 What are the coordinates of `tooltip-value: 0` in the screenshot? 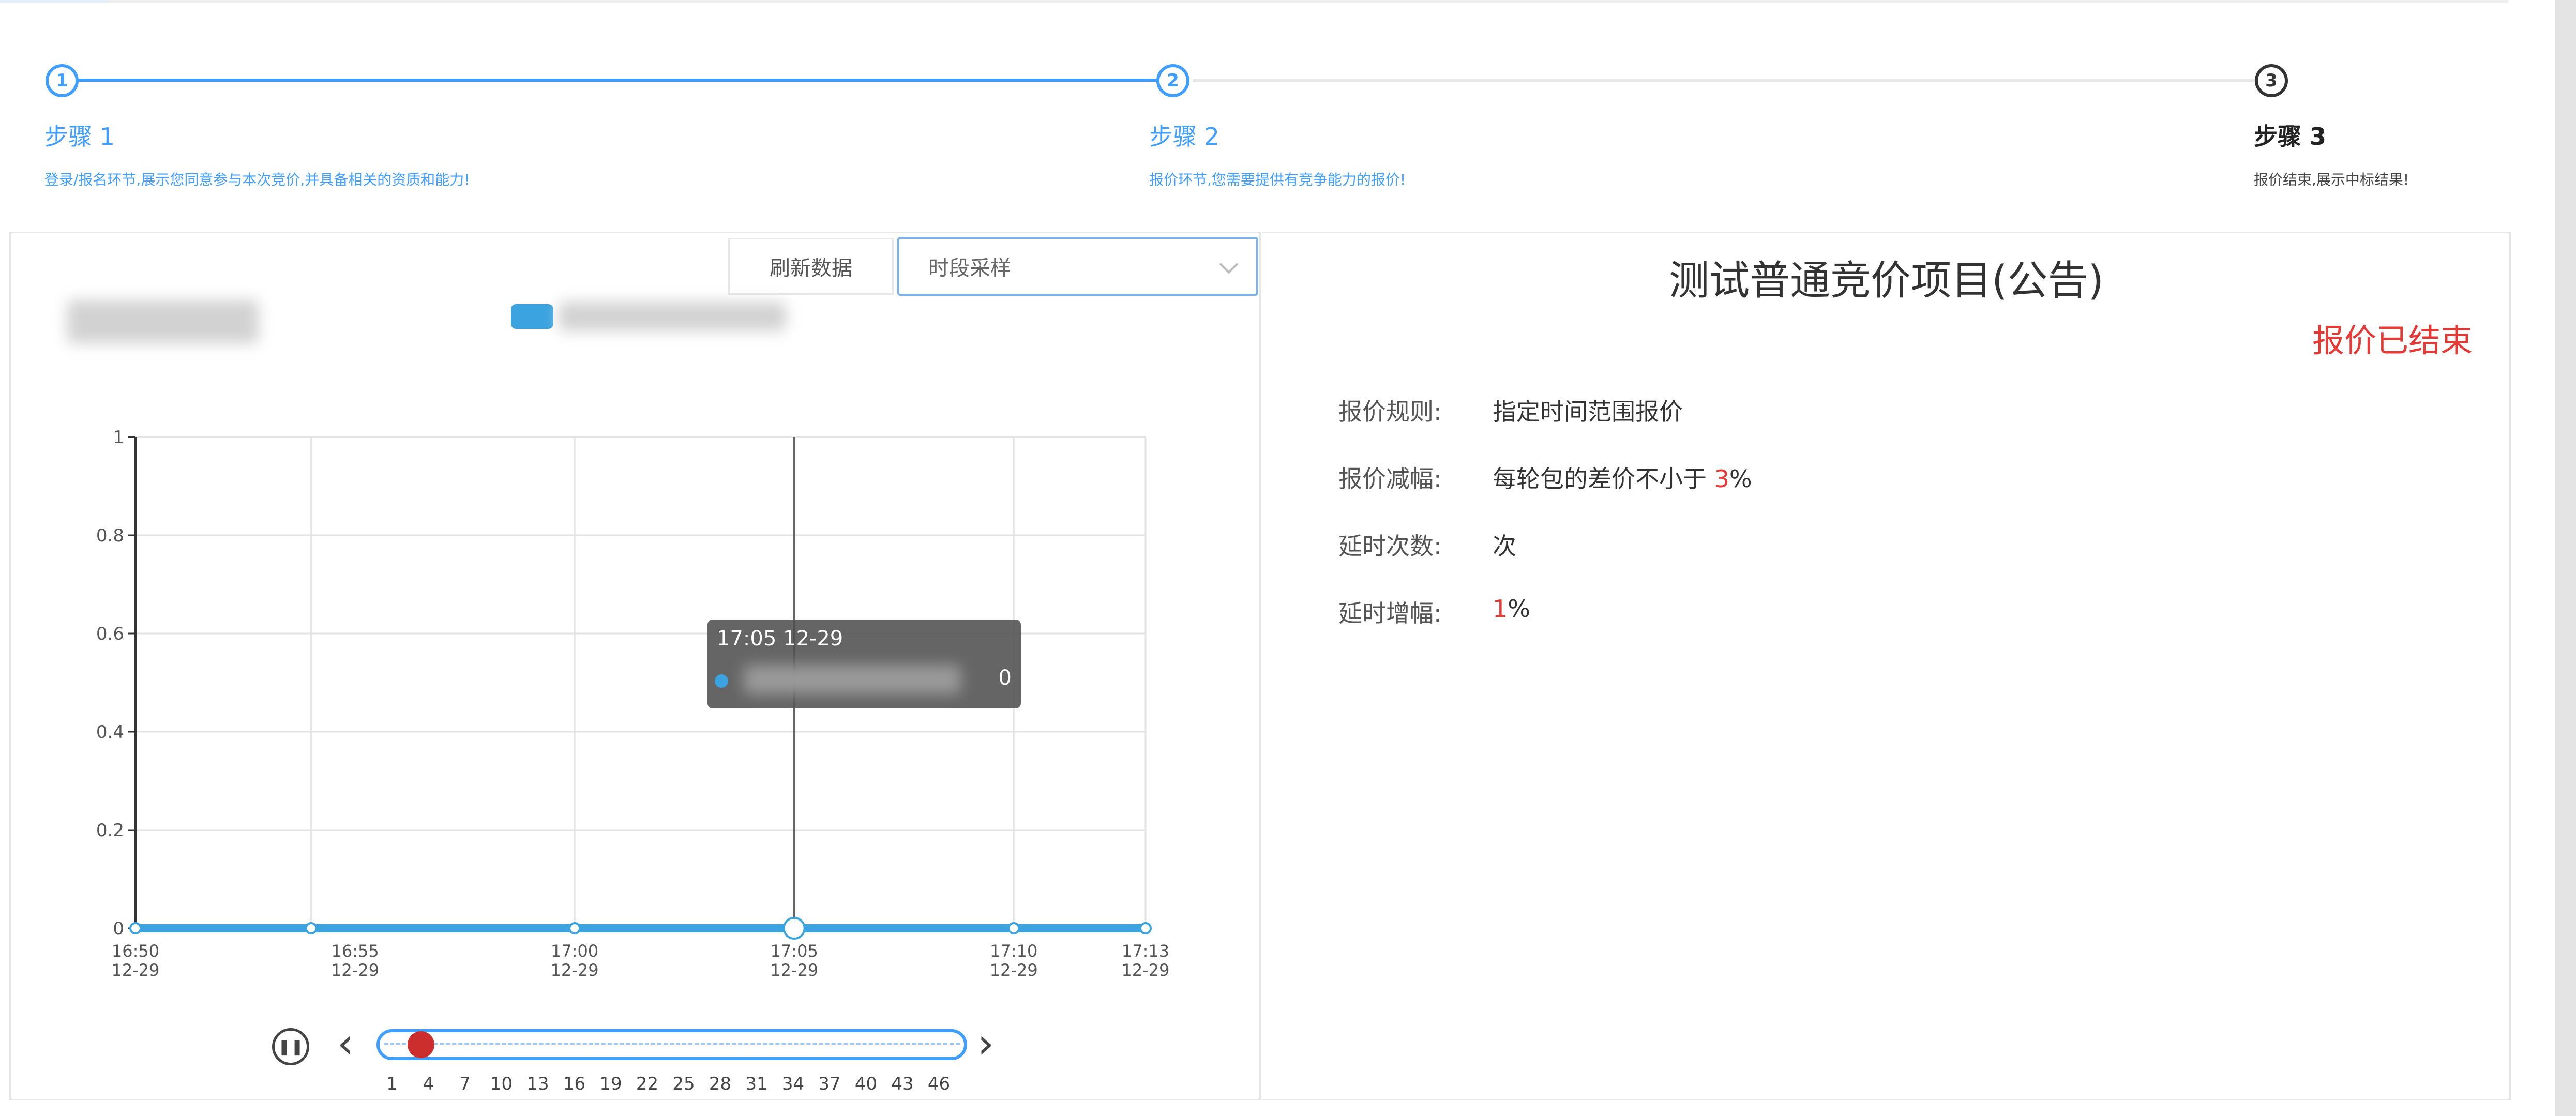 It's located at (1005, 678).